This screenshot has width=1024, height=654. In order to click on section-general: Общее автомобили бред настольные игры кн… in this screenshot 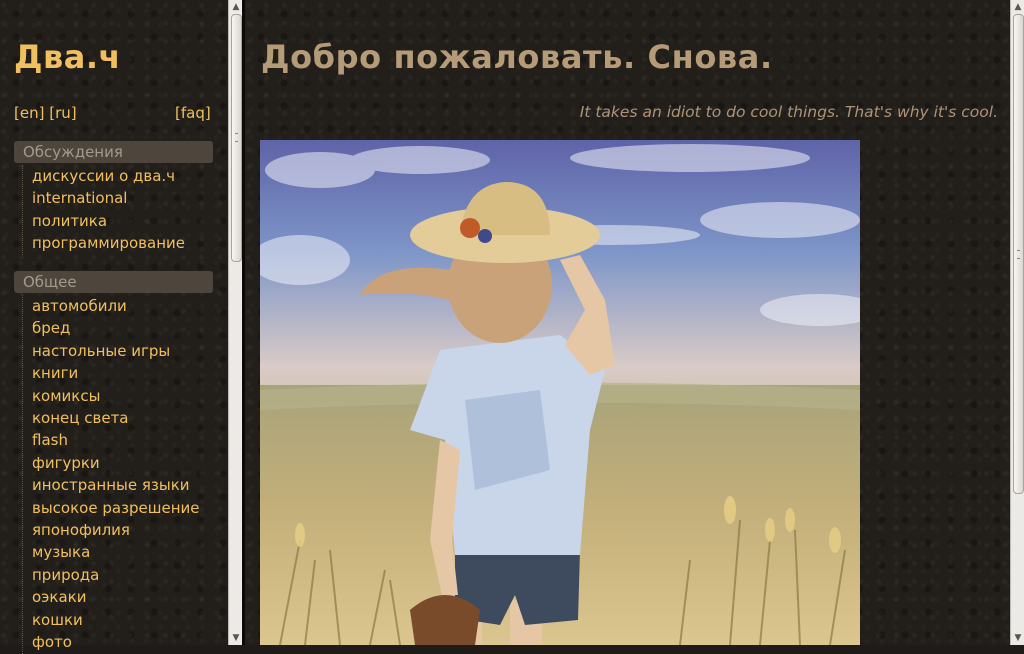, I will do `click(113, 462)`.